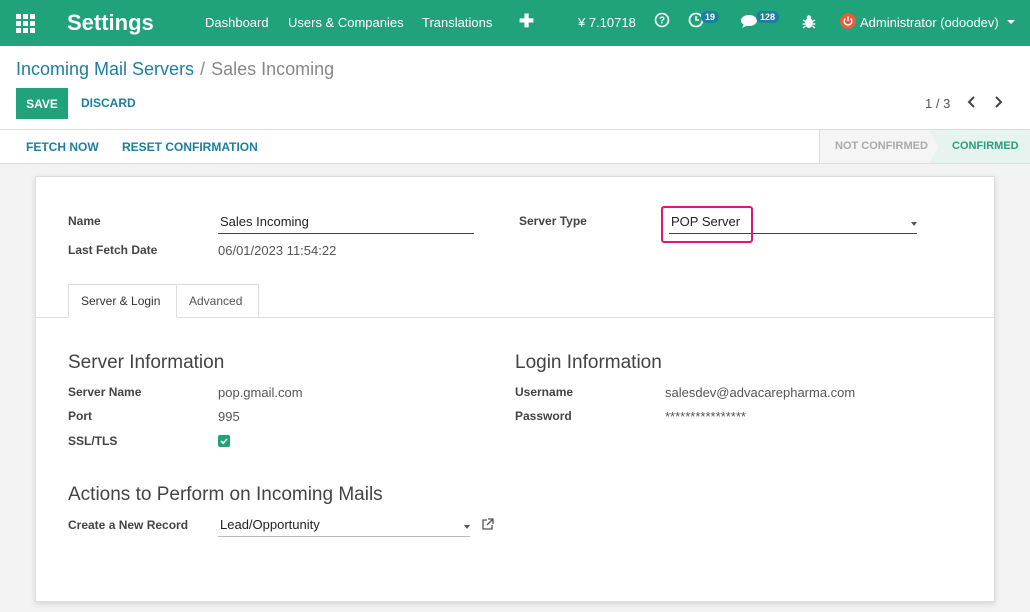 The image size is (1030, 612). What do you see at coordinates (80, 416) in the screenshot?
I see `port-label: Port` at bounding box center [80, 416].